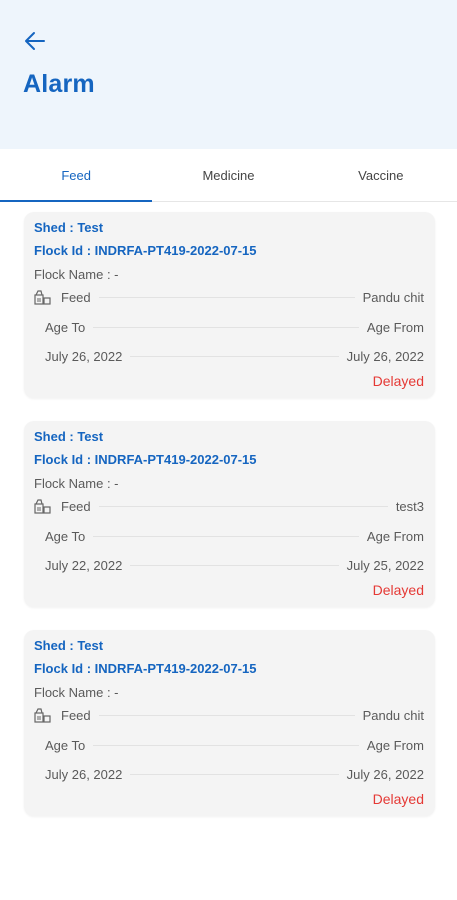 This screenshot has height=900, width=457. I want to click on back-button, so click(35, 41).